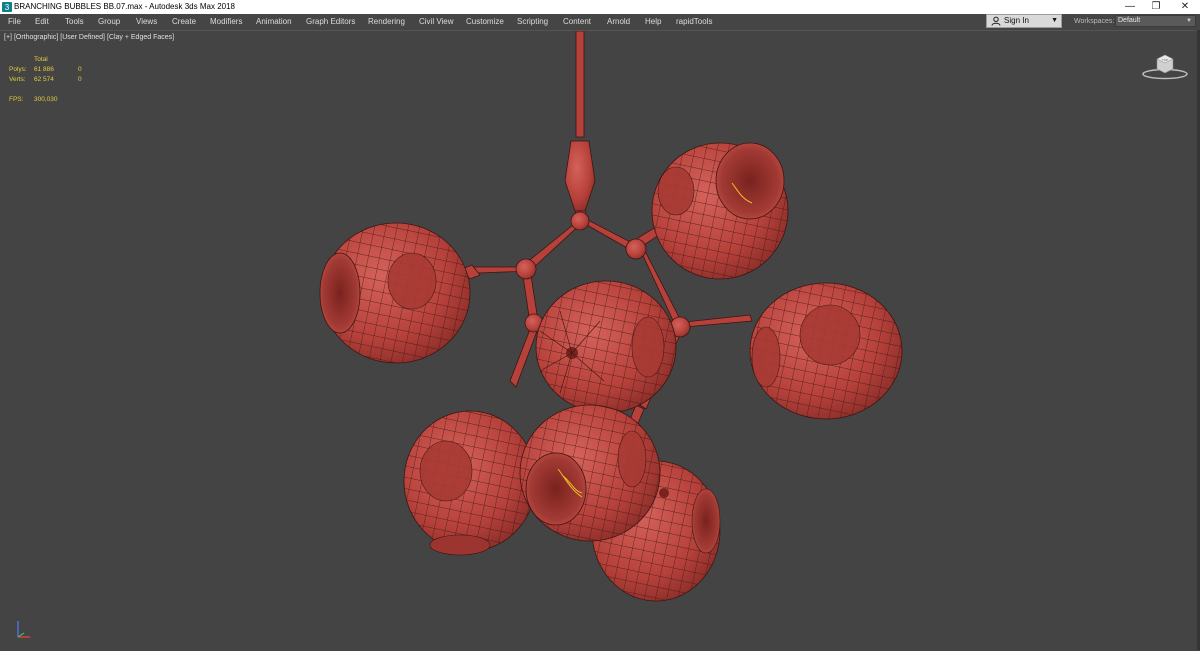  I want to click on stats-label: Verts:, so click(17, 79).